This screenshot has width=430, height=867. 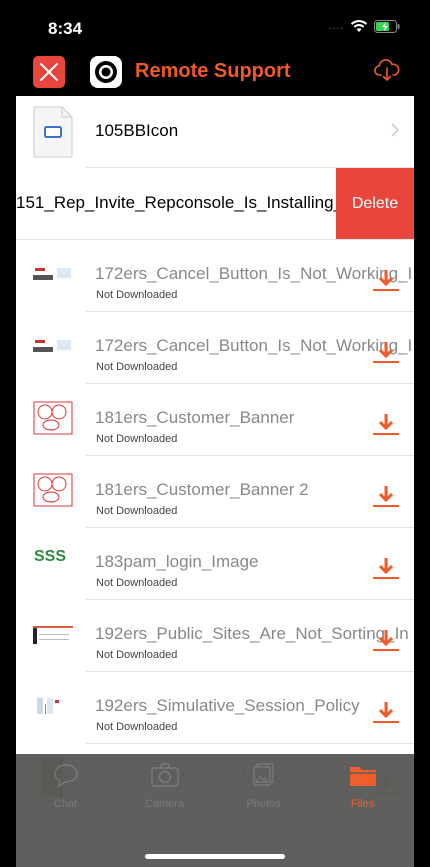 What do you see at coordinates (177, 561) in the screenshot?
I see `file-name: 183pam_login_Image` at bounding box center [177, 561].